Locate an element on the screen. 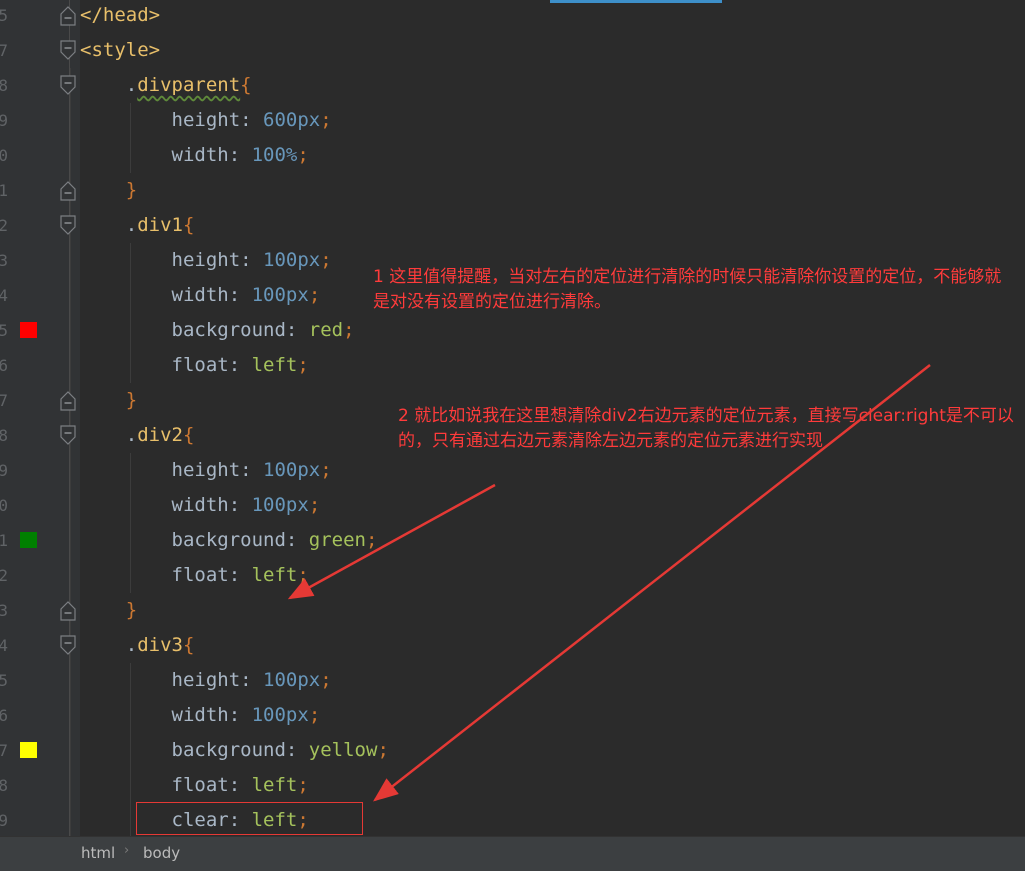 Image resolution: width=1025 pixels, height=871 pixels. code-line: 0 width: 100px; is located at coordinates (512, 505).